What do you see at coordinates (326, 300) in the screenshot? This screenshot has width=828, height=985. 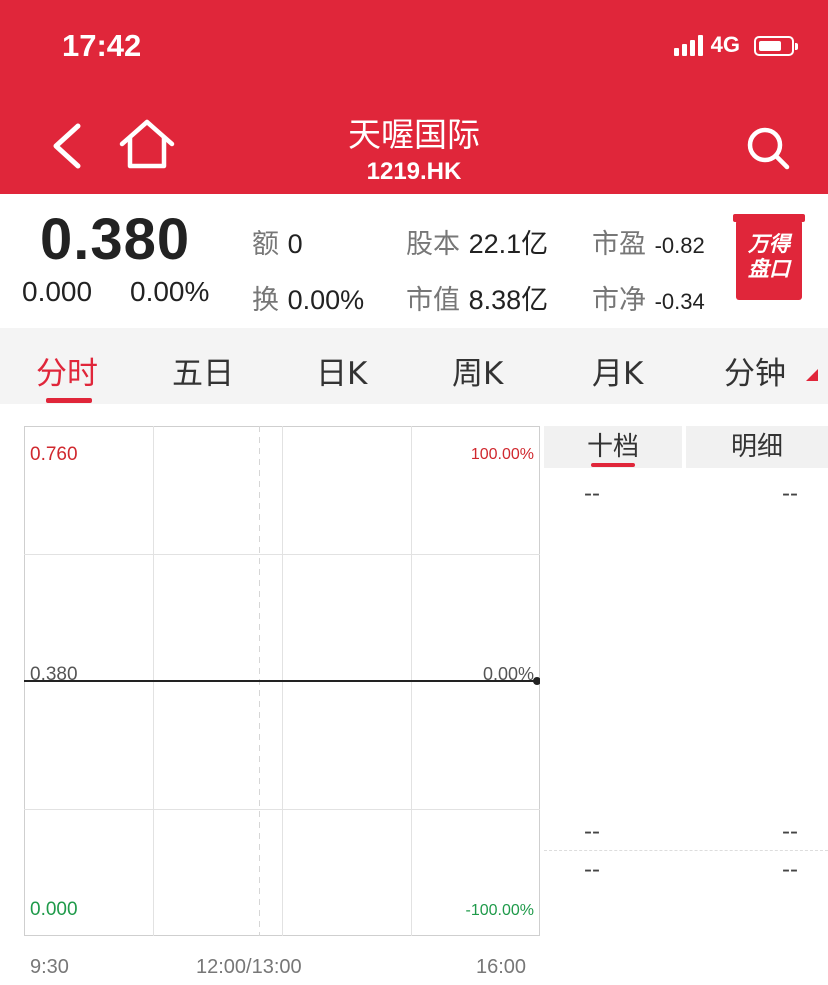 I see `turnover-value: 0.00%` at bounding box center [326, 300].